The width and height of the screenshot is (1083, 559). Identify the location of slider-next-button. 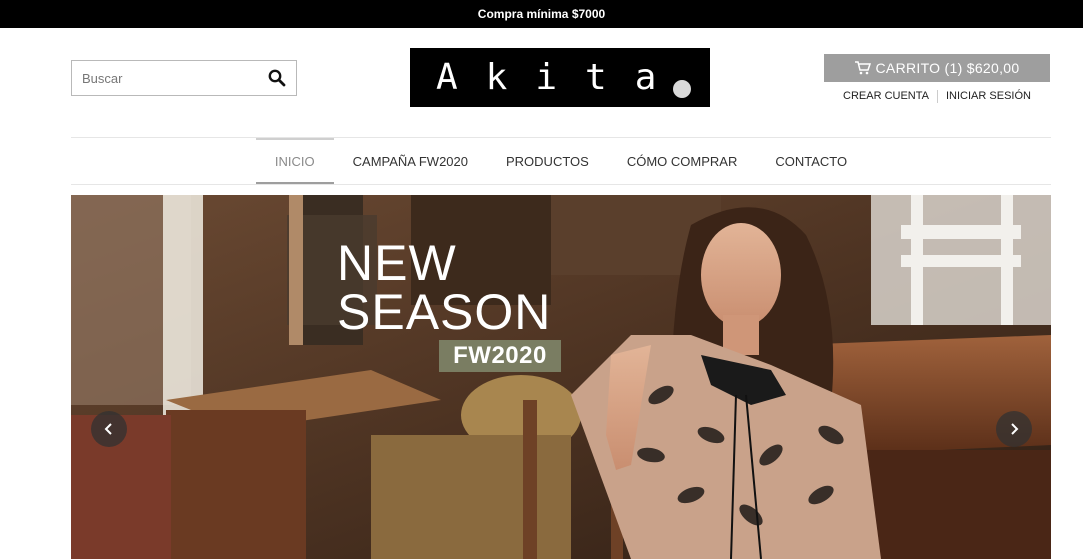
(1014, 429).